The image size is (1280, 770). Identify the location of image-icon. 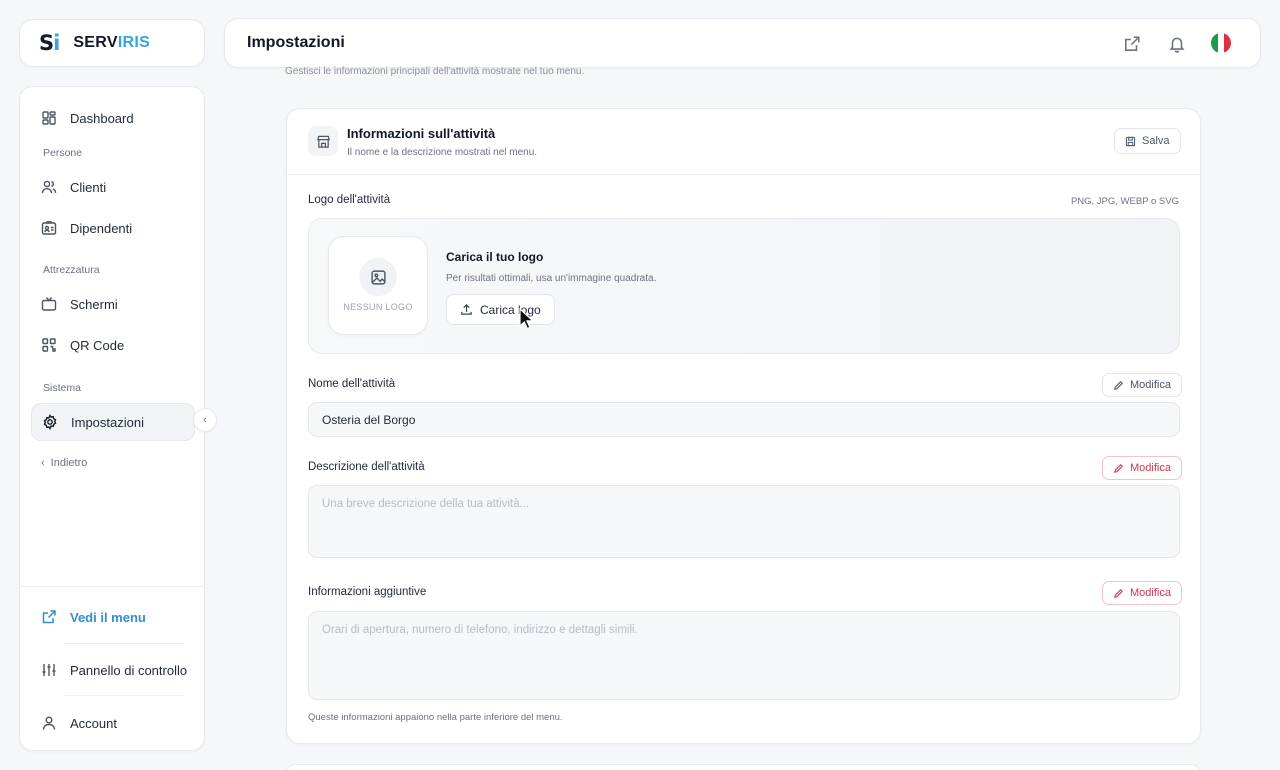
(378, 277).